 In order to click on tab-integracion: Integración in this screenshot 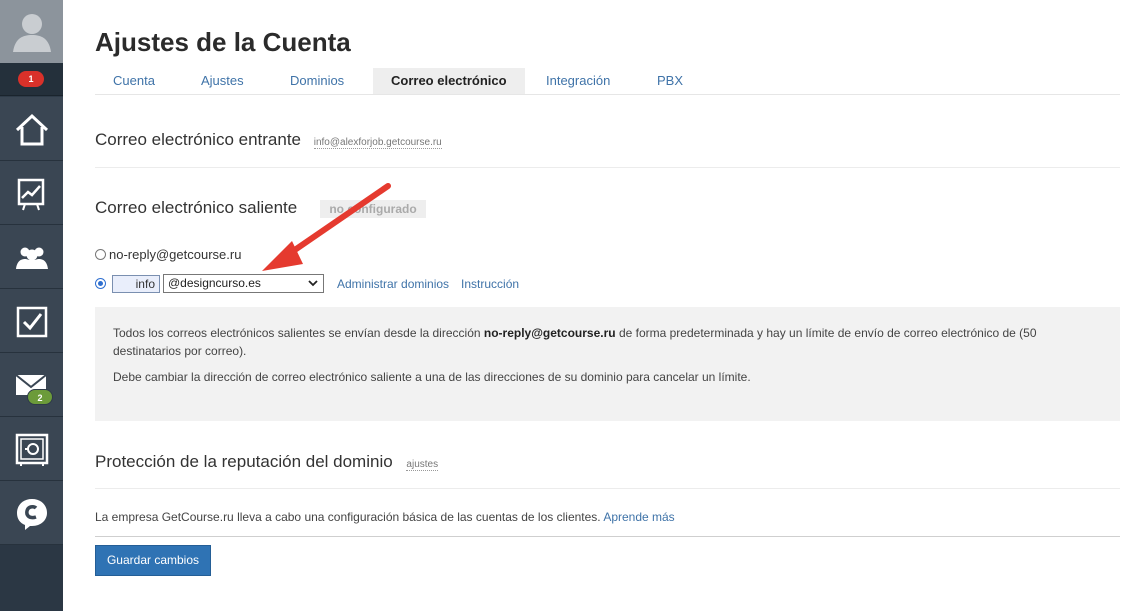, I will do `click(578, 81)`.